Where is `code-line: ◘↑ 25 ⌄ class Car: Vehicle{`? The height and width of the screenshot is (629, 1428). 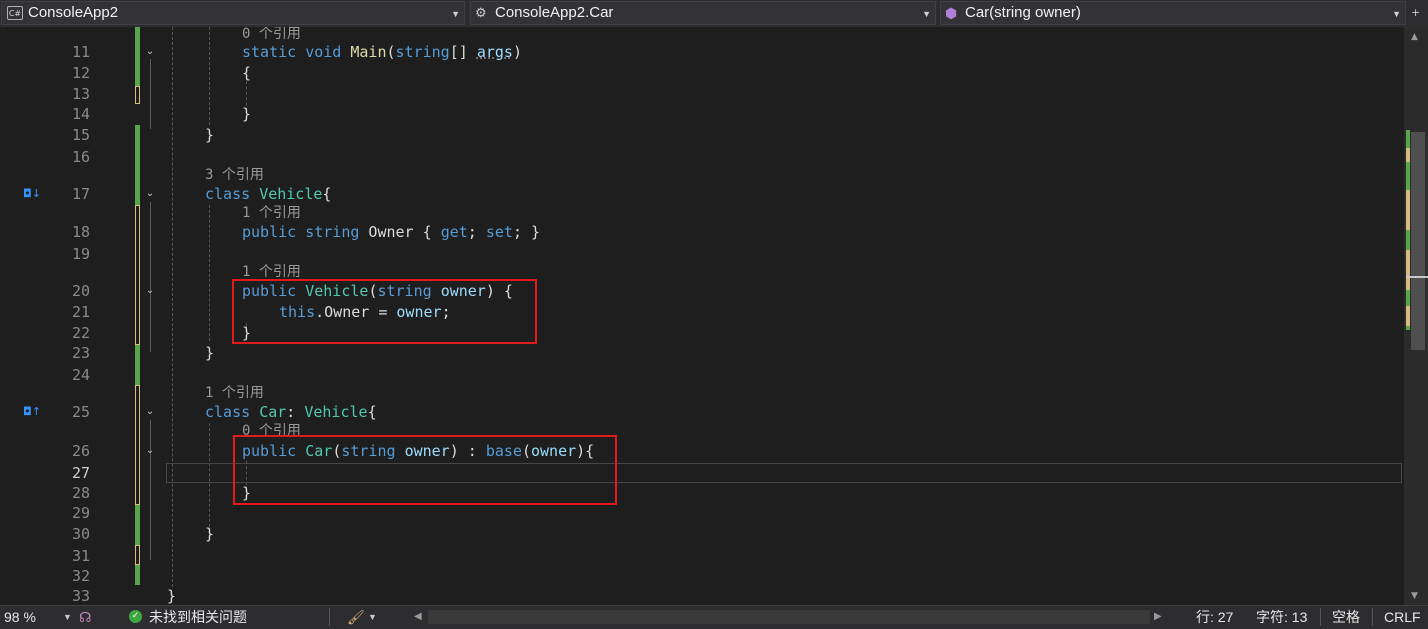 code-line: ◘↑ 25 ⌄ class Car: Vehicle{ is located at coordinates (702, 412).